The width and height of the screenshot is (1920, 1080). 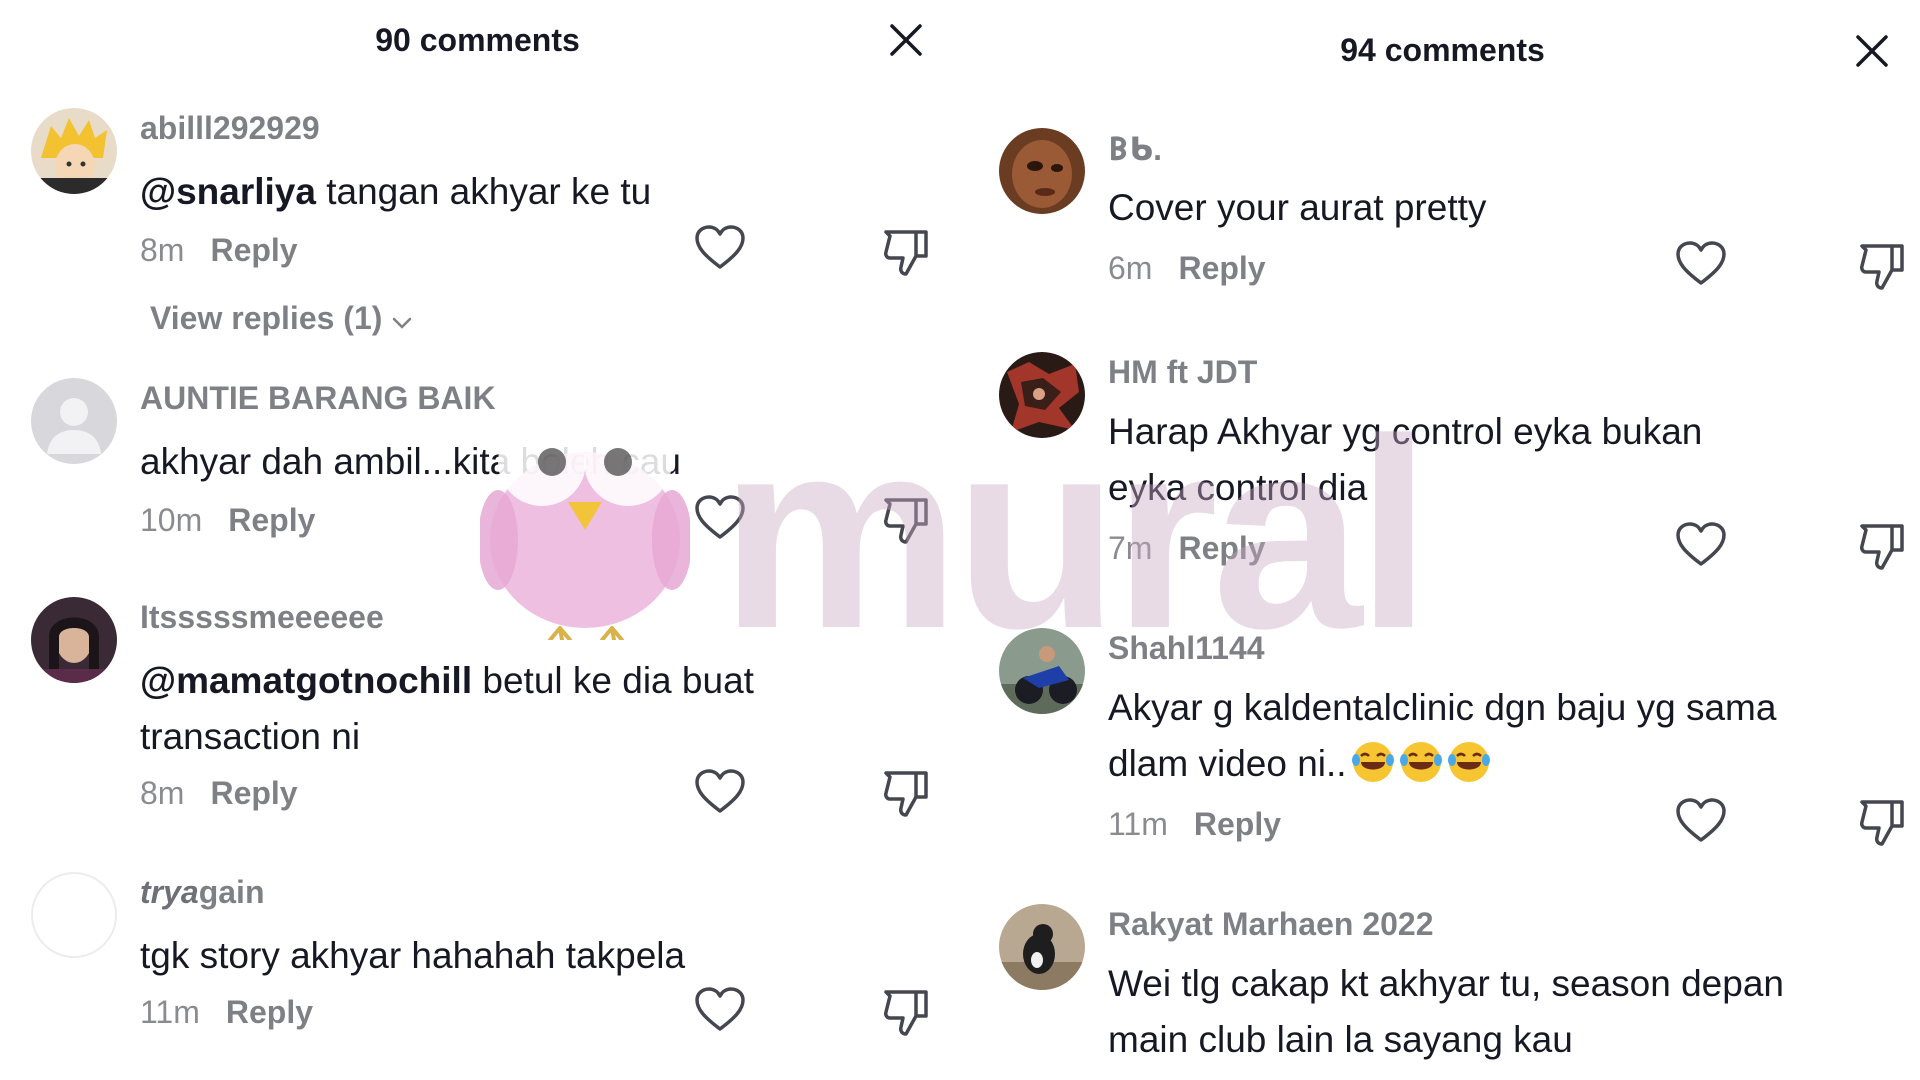 What do you see at coordinates (306, 680) in the screenshot?
I see `mention-link: @mamatgotnochill` at bounding box center [306, 680].